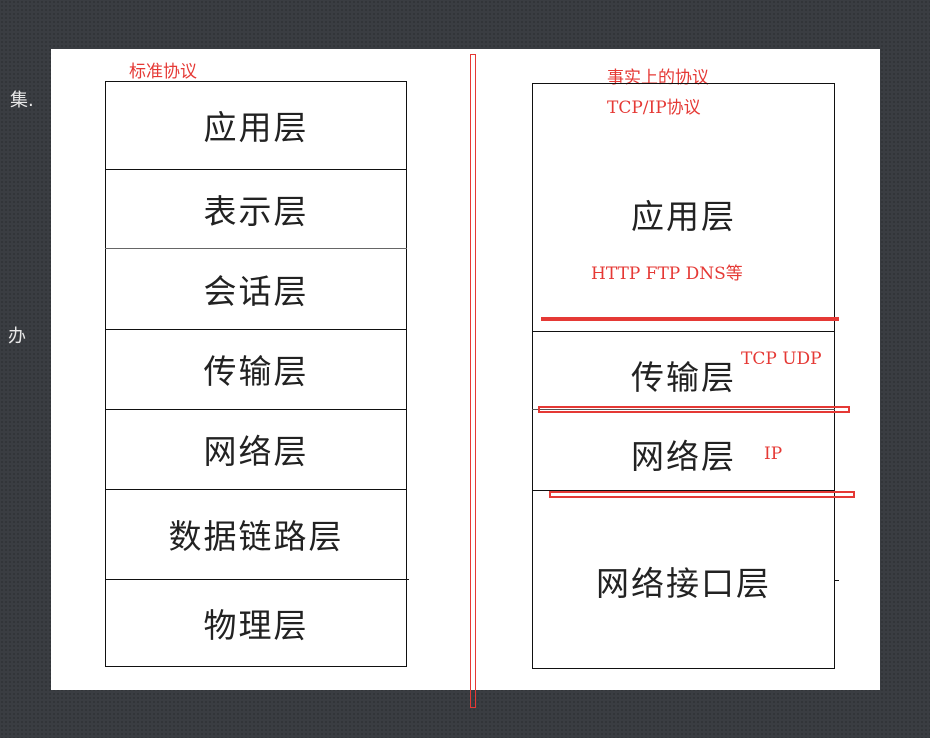 This screenshot has height=738, width=930. I want to click on tcpip-layer-network: 网络层, so click(683, 456).